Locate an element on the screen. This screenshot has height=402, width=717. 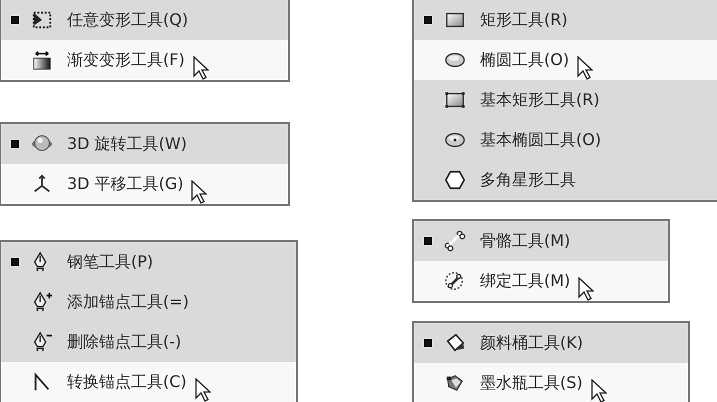
menu-item: 3D 旋转工具(W) is located at coordinates (144, 144).